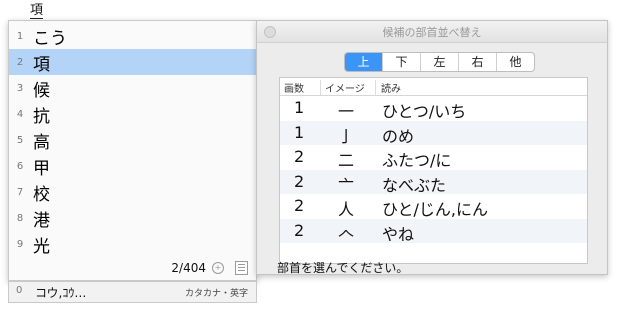 This screenshot has width=618, height=313. Describe the element at coordinates (216, 294) in the screenshot. I see `input-mode-label: カタカナ・英字` at that location.